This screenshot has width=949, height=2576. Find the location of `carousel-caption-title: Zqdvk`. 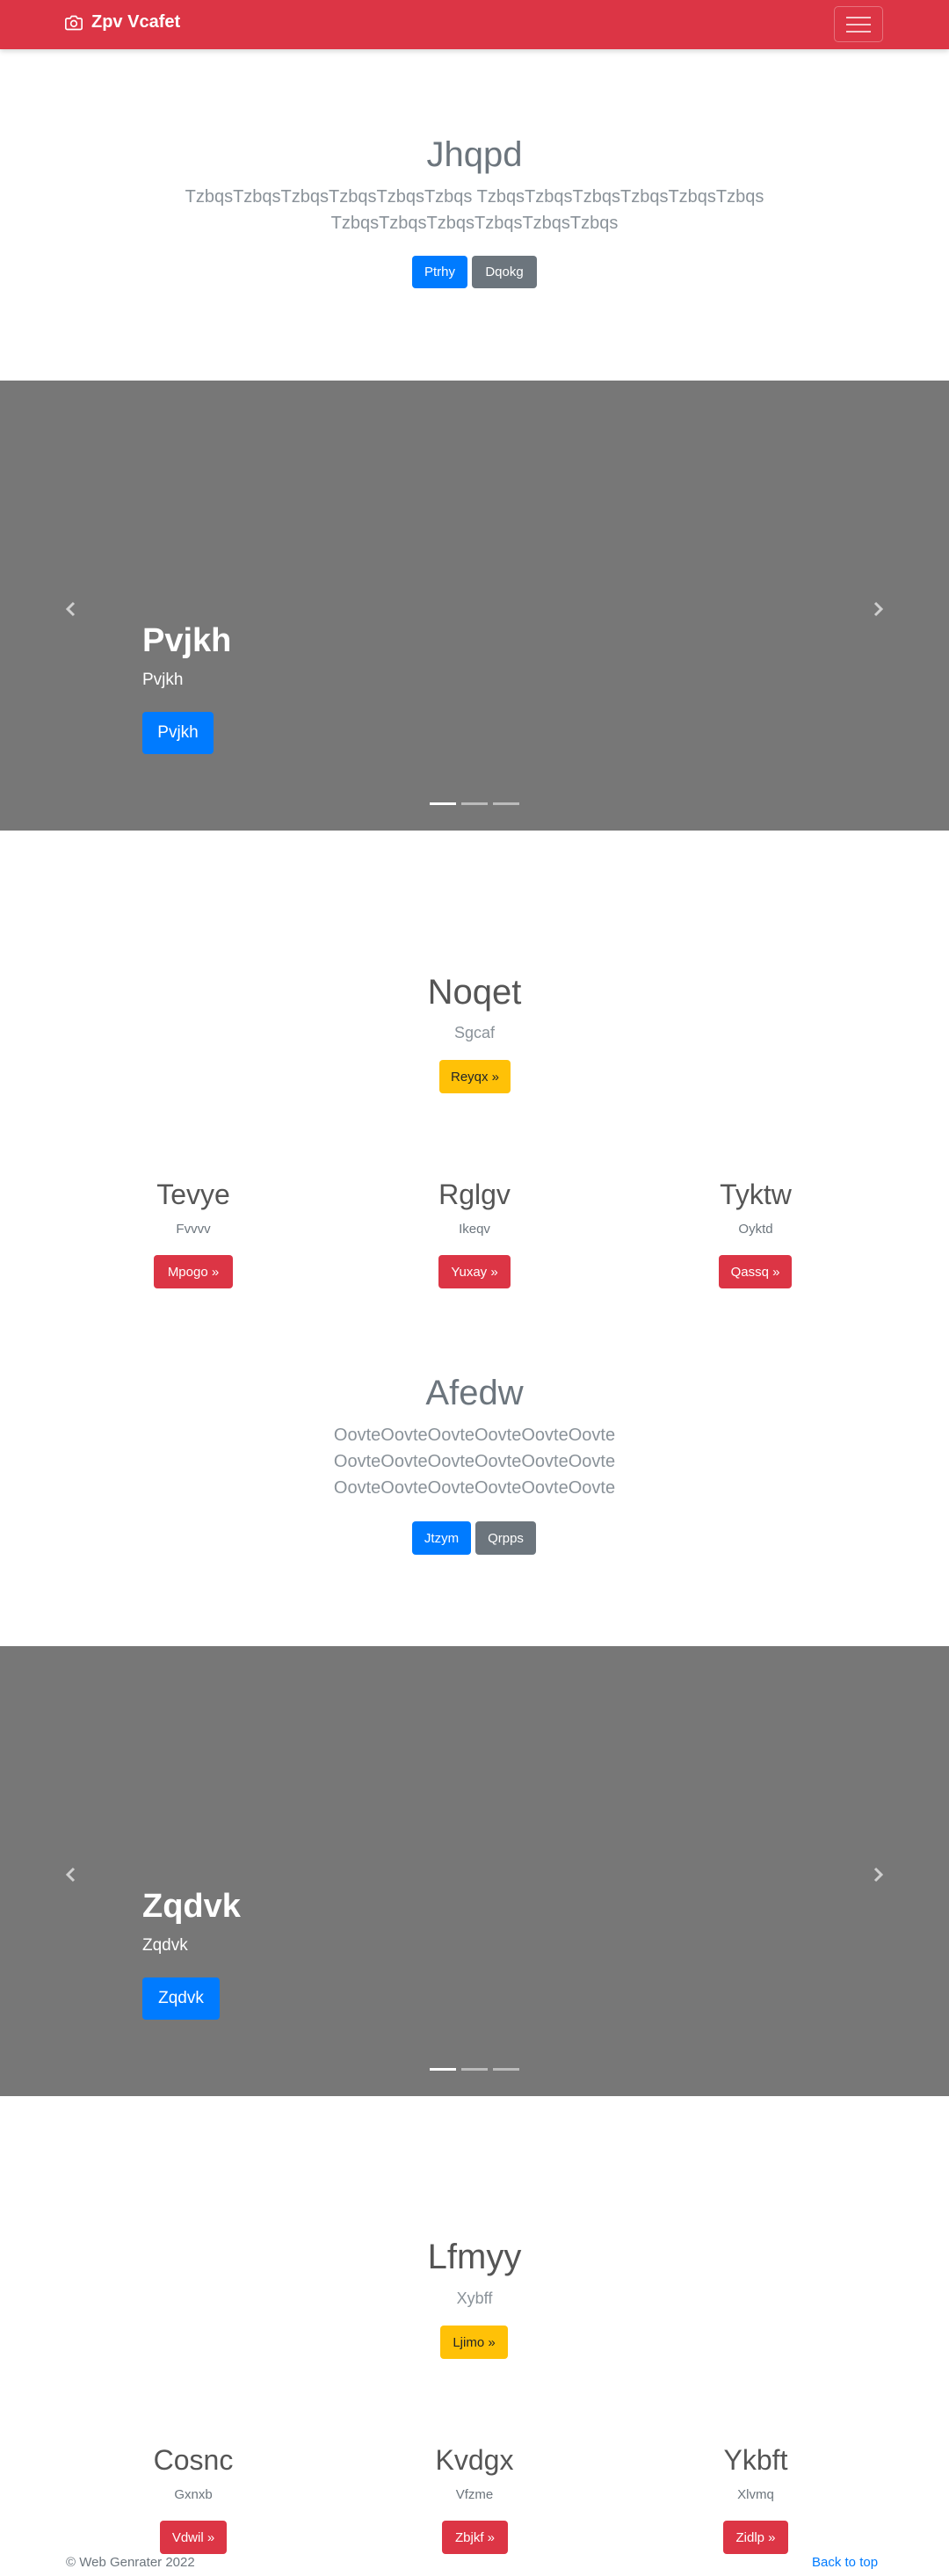

carousel-caption-title: Zqdvk is located at coordinates (191, 1906).